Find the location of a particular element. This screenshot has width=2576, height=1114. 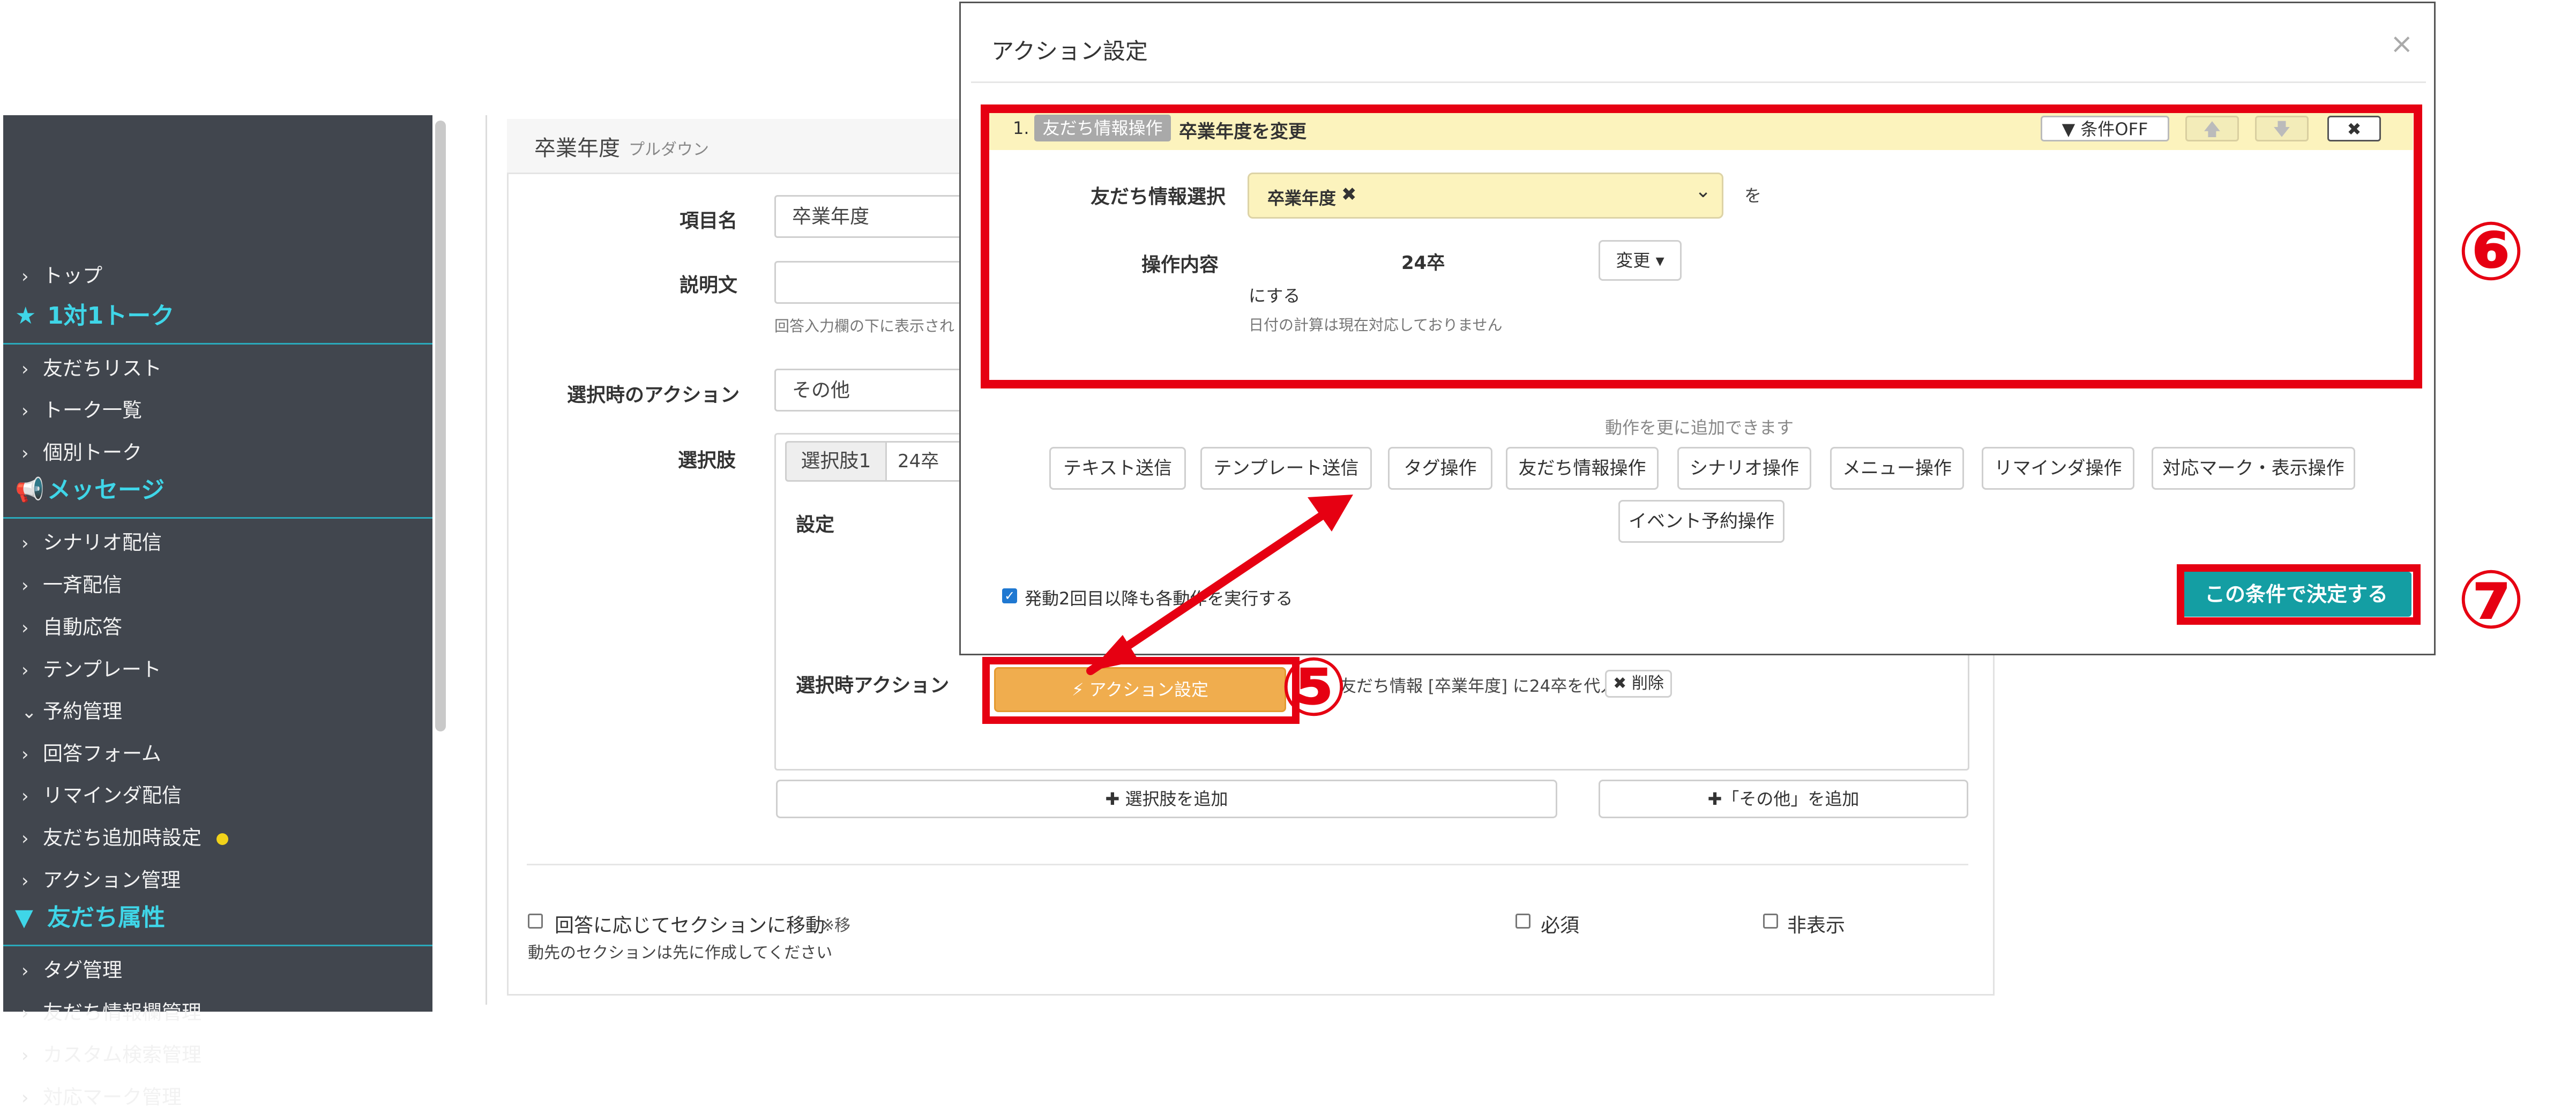

annotation-seven: ⑦ is located at coordinates (2492, 600).